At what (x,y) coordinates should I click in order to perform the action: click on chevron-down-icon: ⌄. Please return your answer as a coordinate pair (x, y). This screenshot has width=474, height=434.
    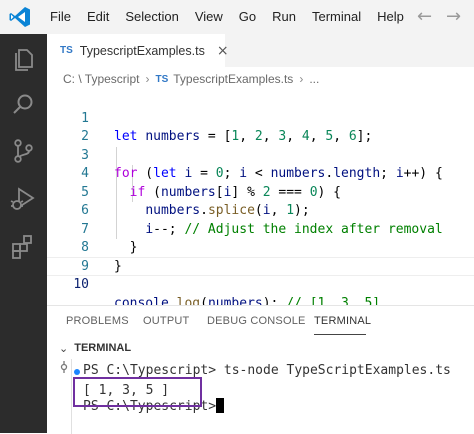
    Looking at the image, I should click on (63, 348).